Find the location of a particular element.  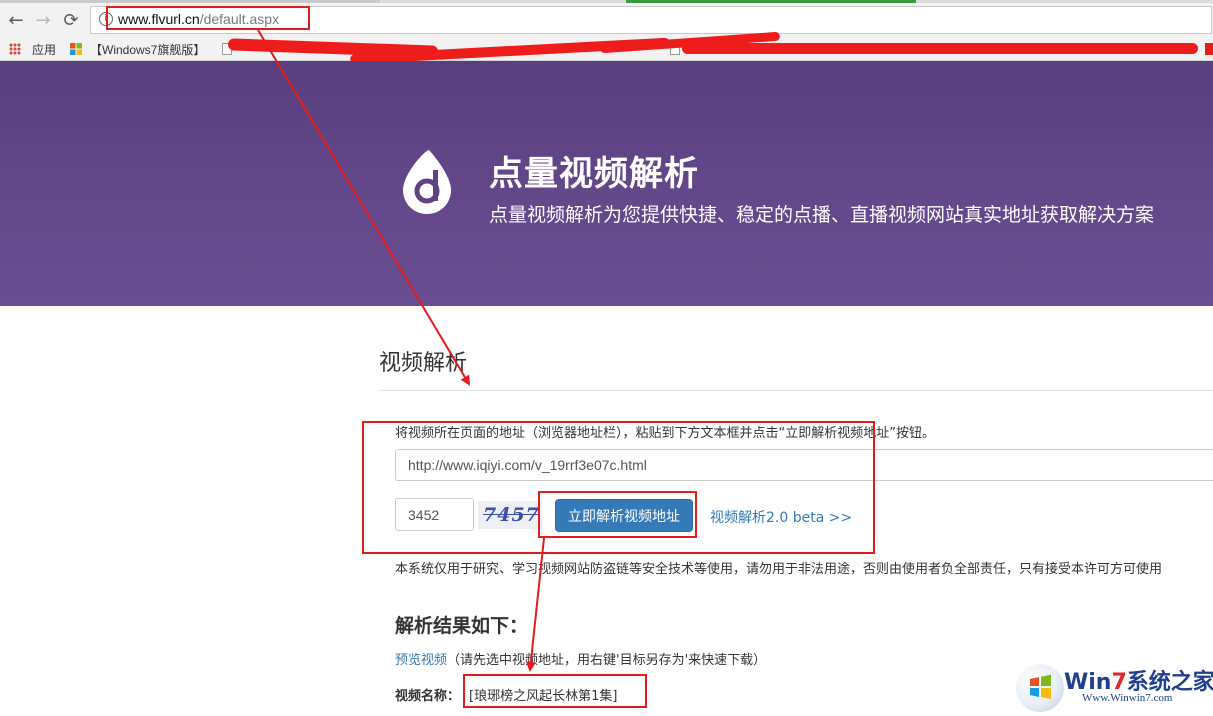

reload-icon: ⟳ is located at coordinates (71, 20).